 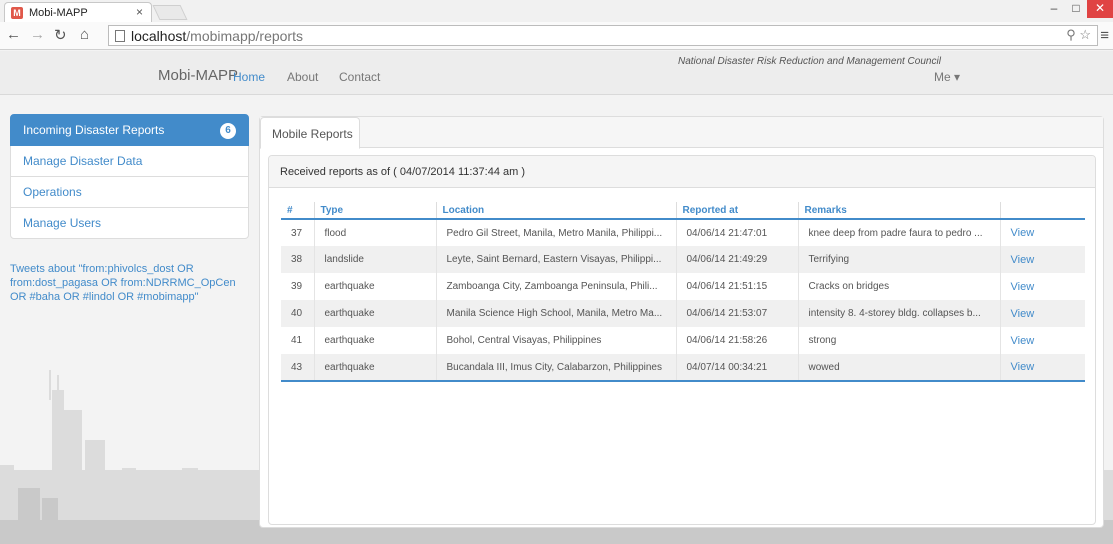 What do you see at coordinates (62, 223) in the screenshot?
I see `sidebar-item-label: Manage Users` at bounding box center [62, 223].